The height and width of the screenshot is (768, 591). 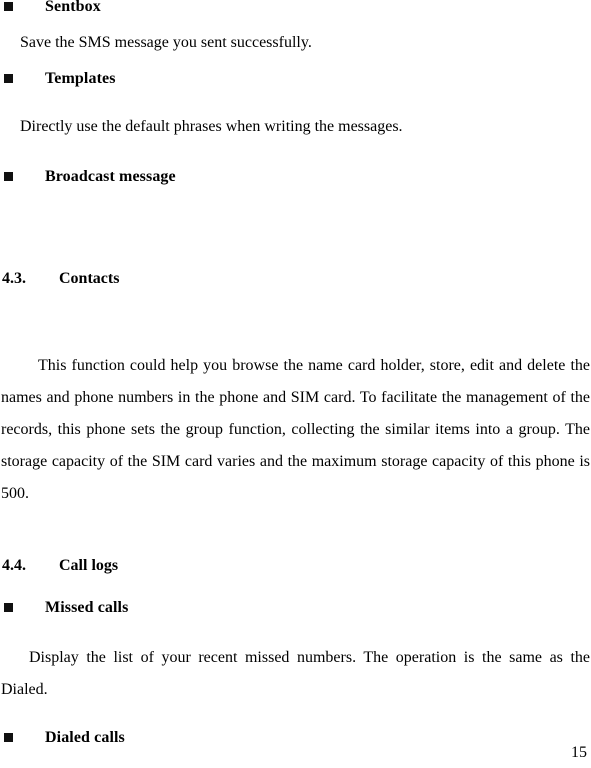 What do you see at coordinates (579, 752) in the screenshot?
I see `page-number: 15` at bounding box center [579, 752].